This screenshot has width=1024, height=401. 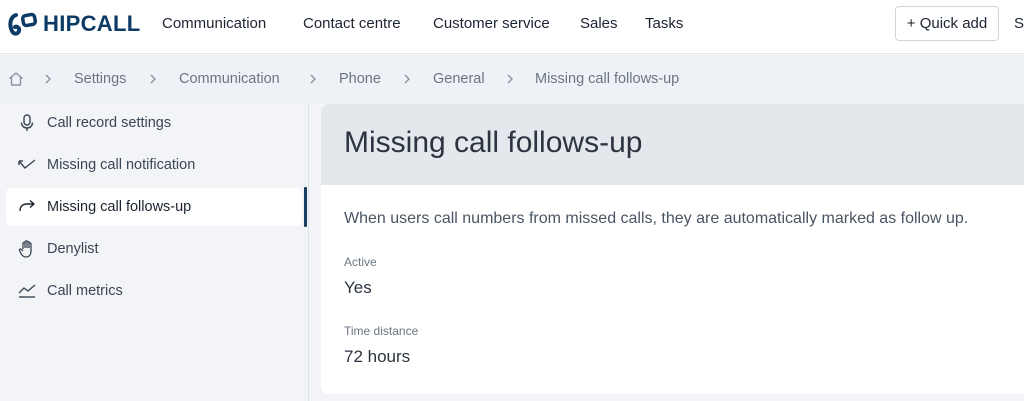 I want to click on sidebar-item-missing-call-follows-up: Missing call follows-up, so click(x=154, y=207).